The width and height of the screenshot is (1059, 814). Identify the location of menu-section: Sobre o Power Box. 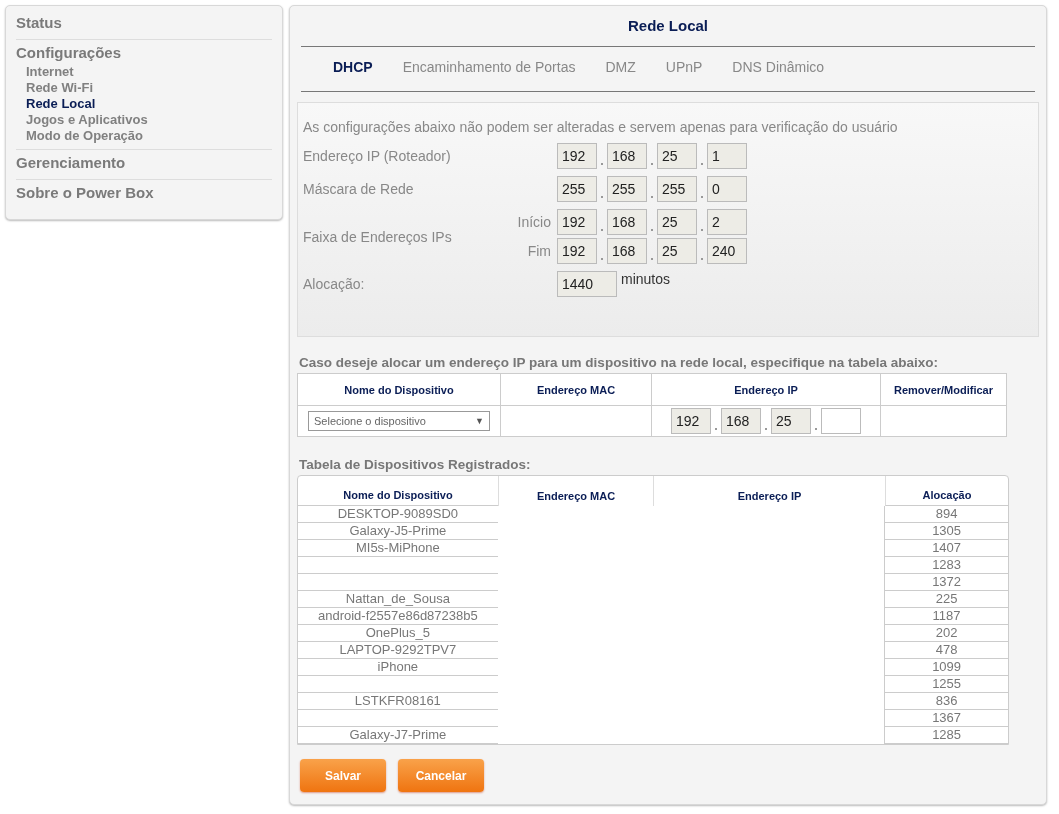
(144, 192).